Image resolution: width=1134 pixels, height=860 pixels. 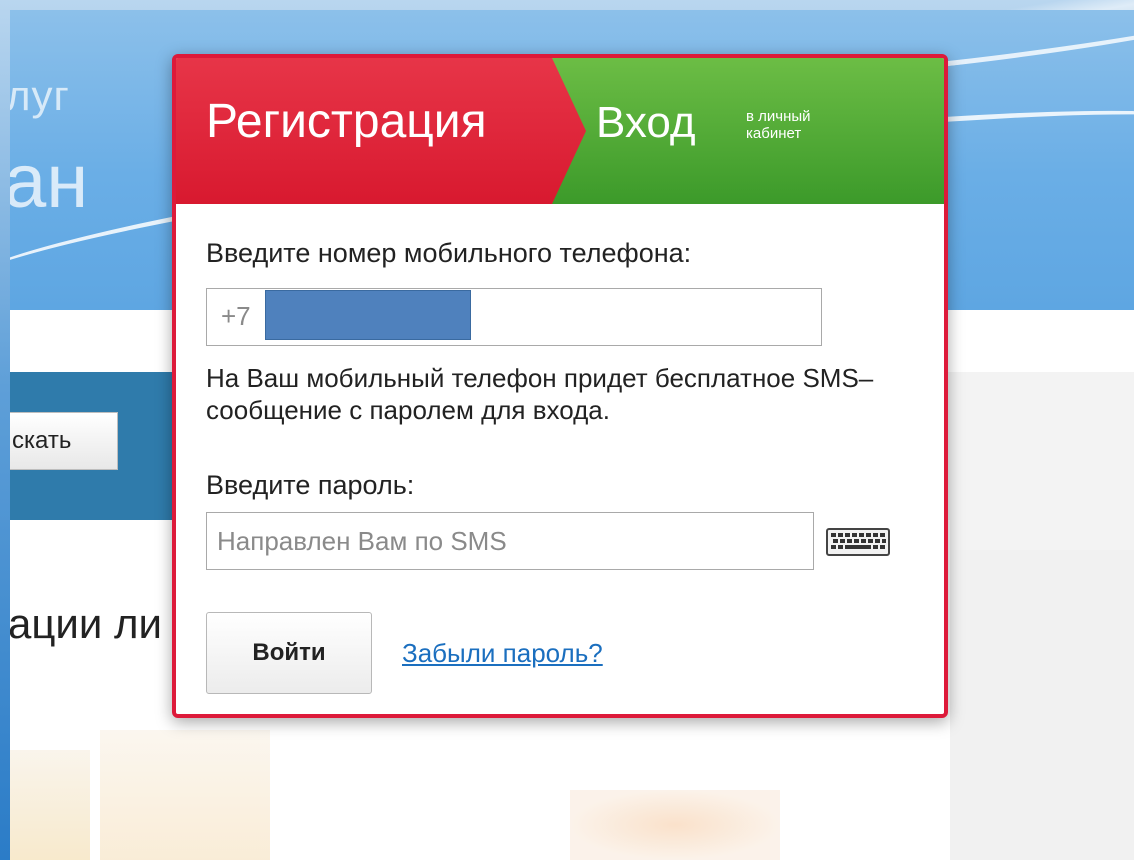 What do you see at coordinates (49, 181) in the screenshot?
I see `header-title-big-partial: ан` at bounding box center [49, 181].